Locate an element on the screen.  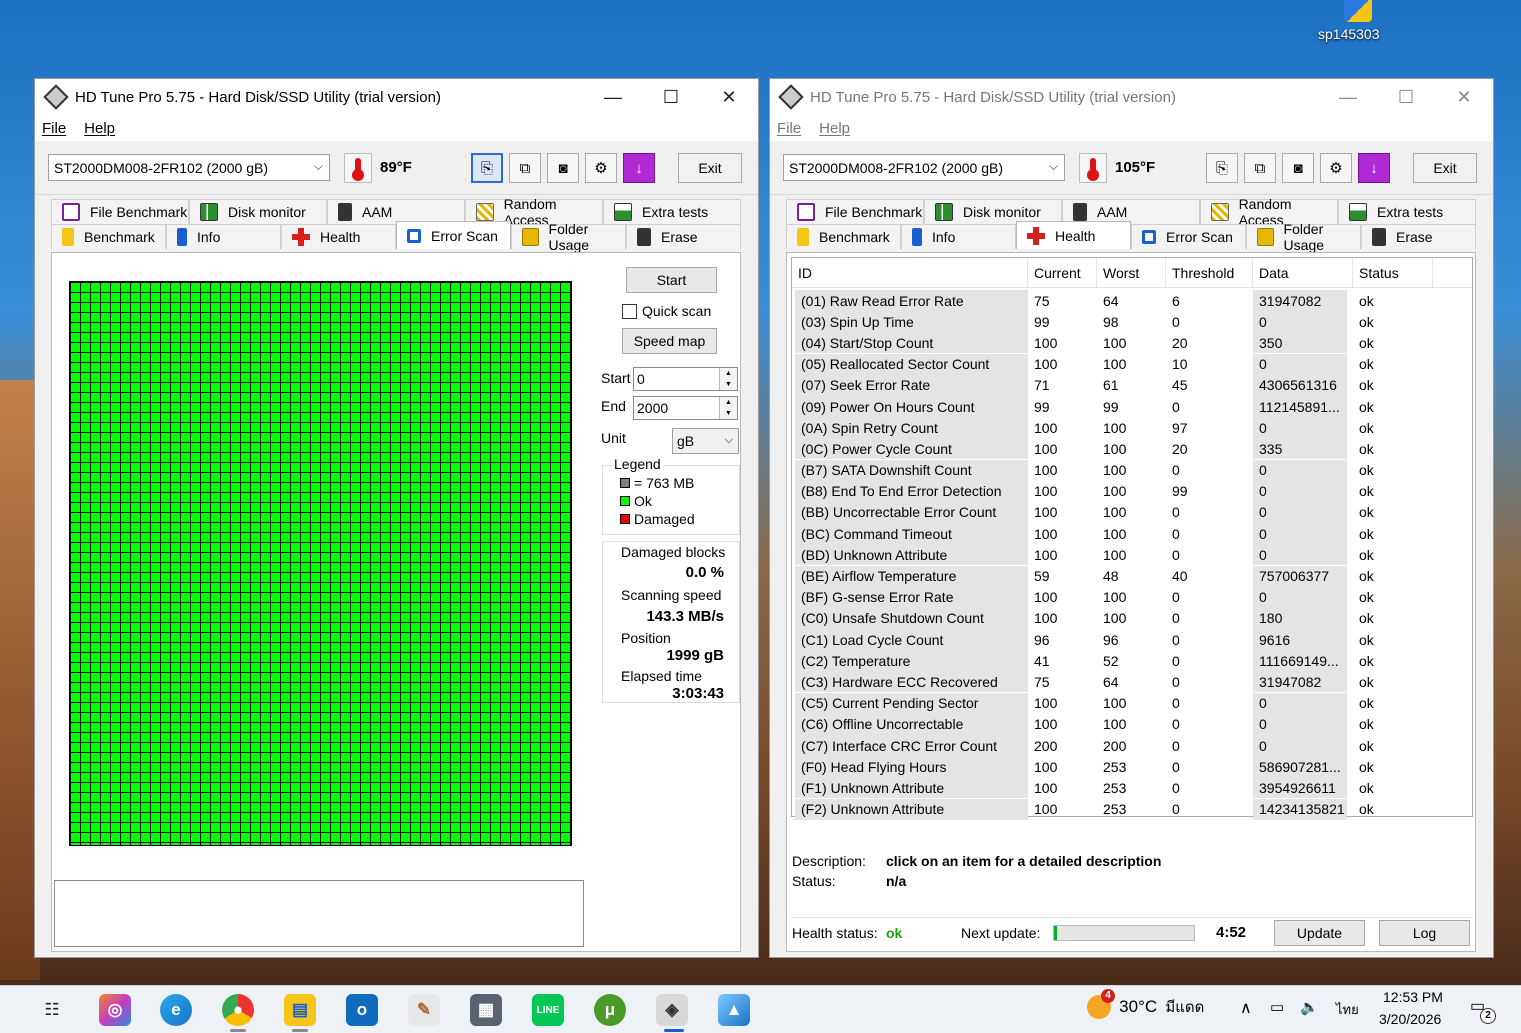
table-row: (BB) Uncorrectable Error Count 100 100 0 0 ok is located at coordinates (1132, 512).